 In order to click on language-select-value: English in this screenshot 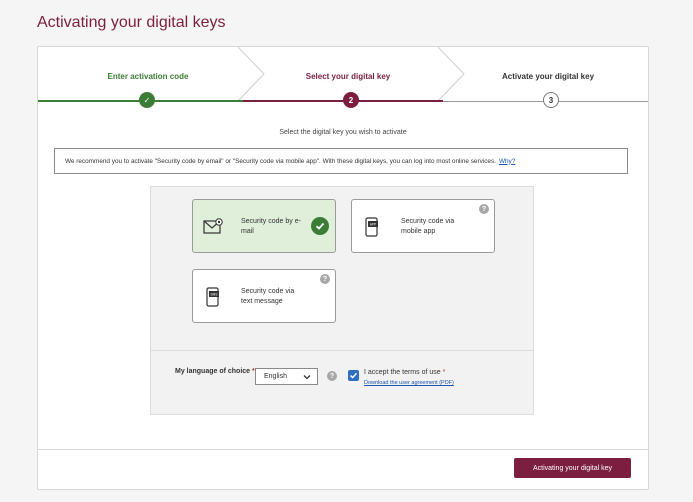, I will do `click(275, 376)`.